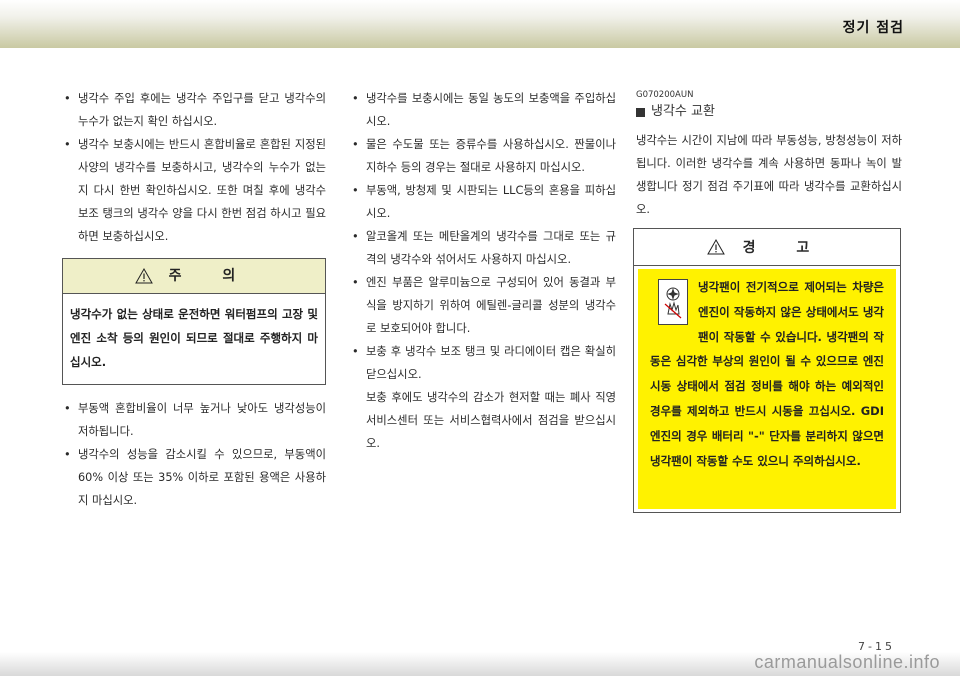 This screenshot has height=676, width=960. I want to click on section-title: 정기 점검, so click(873, 28).